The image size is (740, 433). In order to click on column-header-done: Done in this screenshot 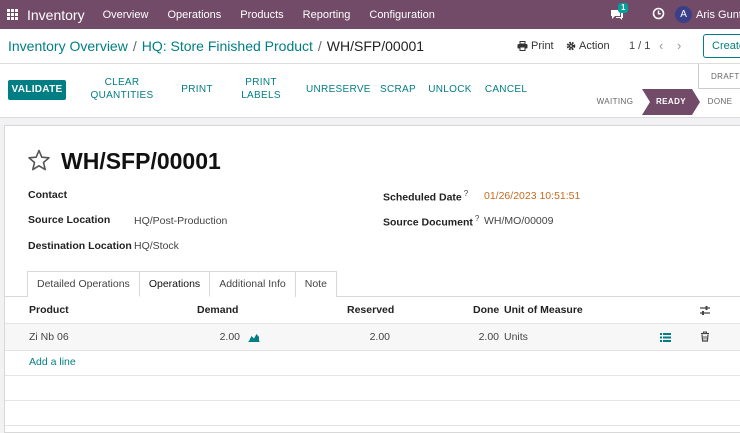, I will do `click(486, 310)`.